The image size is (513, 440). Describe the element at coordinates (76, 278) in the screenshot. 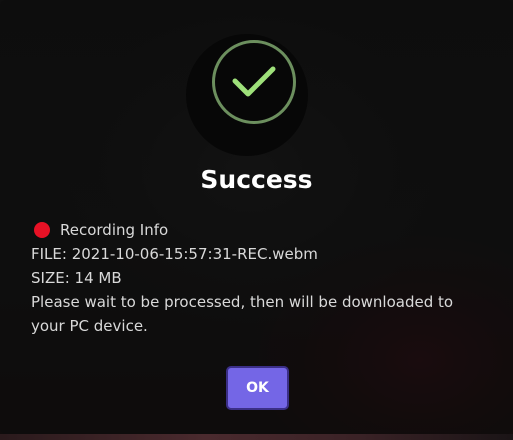

I see `file-size-line: SIZE: 14 MB` at that location.